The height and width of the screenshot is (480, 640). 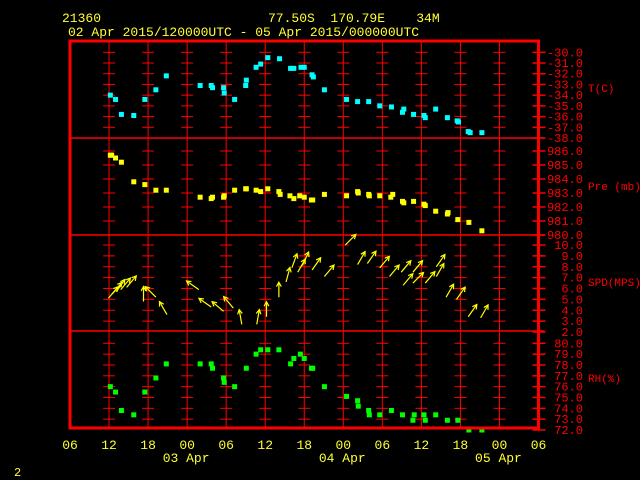 What do you see at coordinates (342, 458) in the screenshot?
I see `date-label: 04 Apr` at bounding box center [342, 458].